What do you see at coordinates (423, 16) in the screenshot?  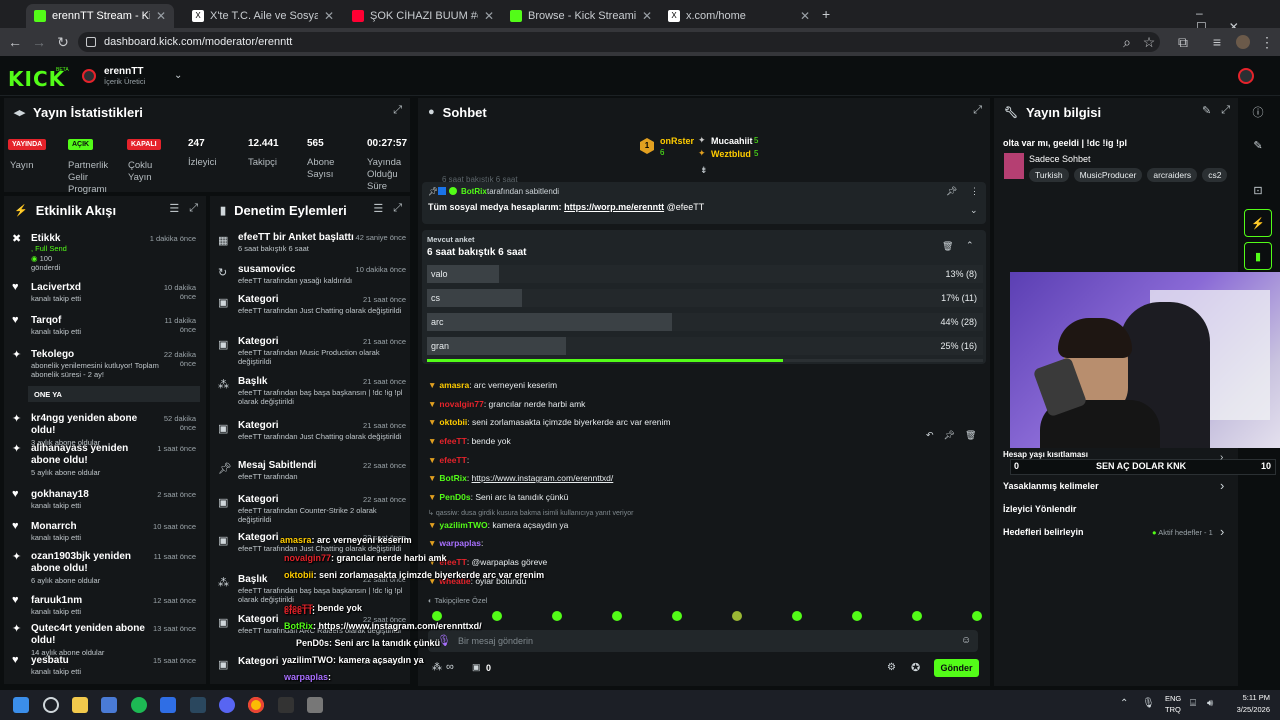 I see `tab-youtube: ŞOK CİHAZI BUUM #erenntt #k ✕` at bounding box center [423, 16].